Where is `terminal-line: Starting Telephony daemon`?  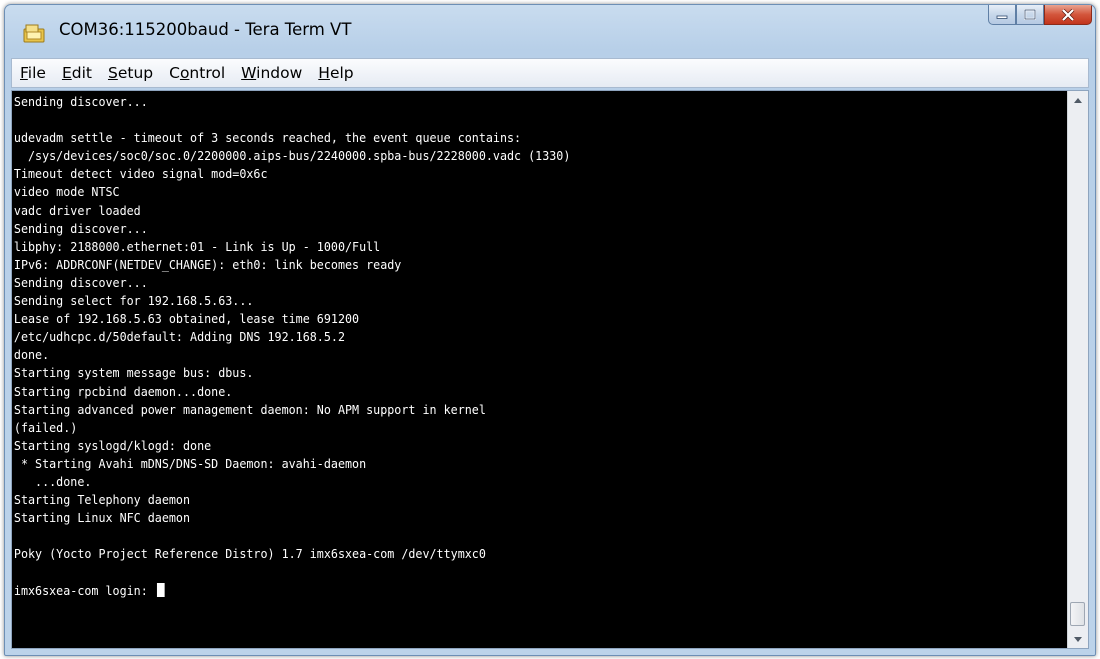 terminal-line: Starting Telephony daemon is located at coordinates (102, 500).